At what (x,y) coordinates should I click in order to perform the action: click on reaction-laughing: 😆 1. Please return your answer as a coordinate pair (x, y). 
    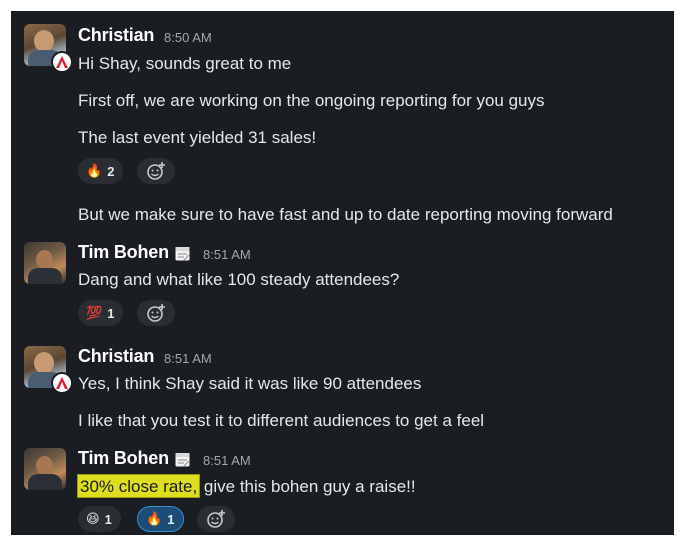
    Looking at the image, I should click on (99, 519).